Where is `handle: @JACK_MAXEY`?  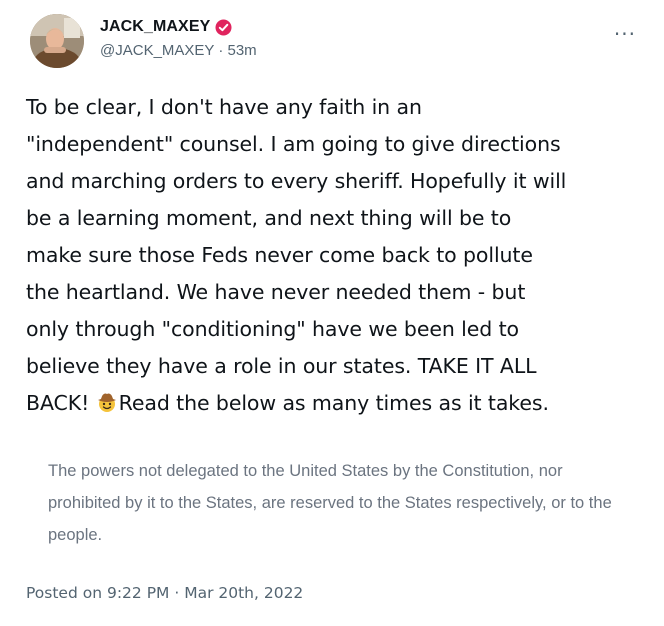
handle: @JACK_MAXEY is located at coordinates (157, 50).